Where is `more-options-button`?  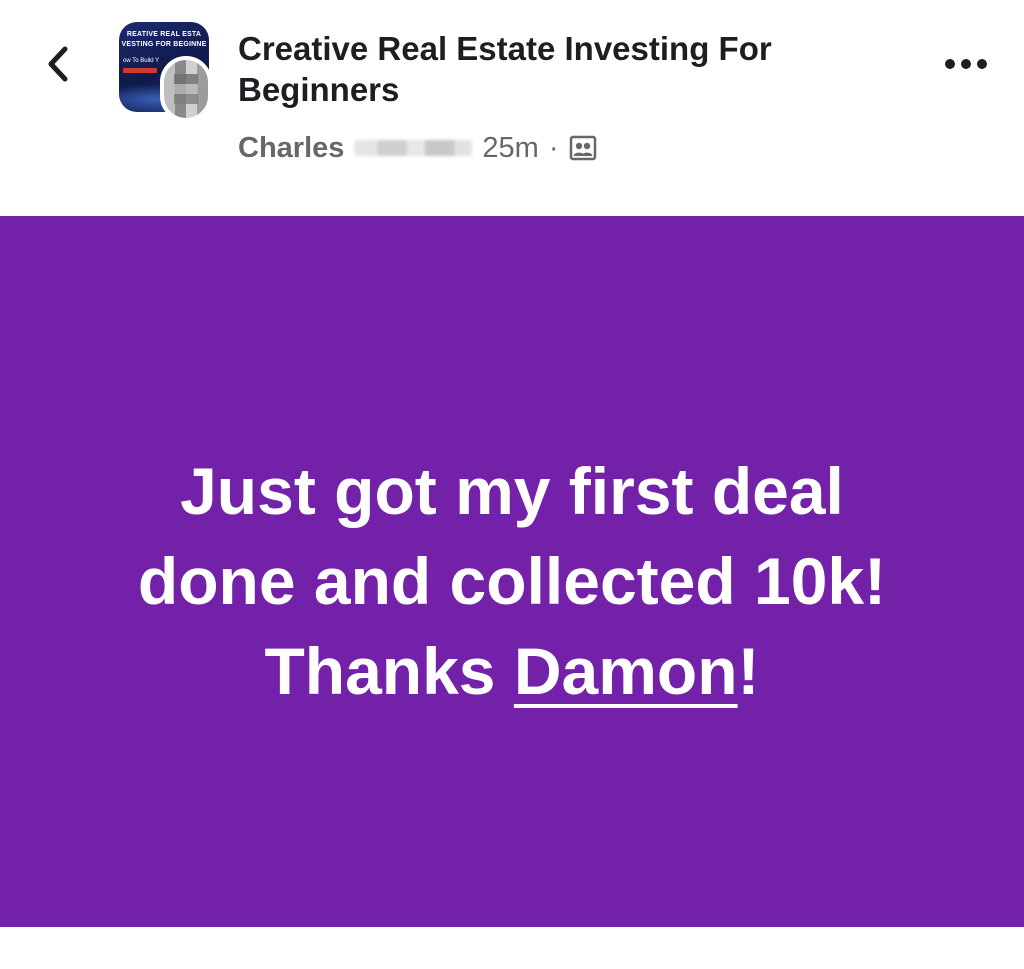
more-options-button is located at coordinates (966, 64).